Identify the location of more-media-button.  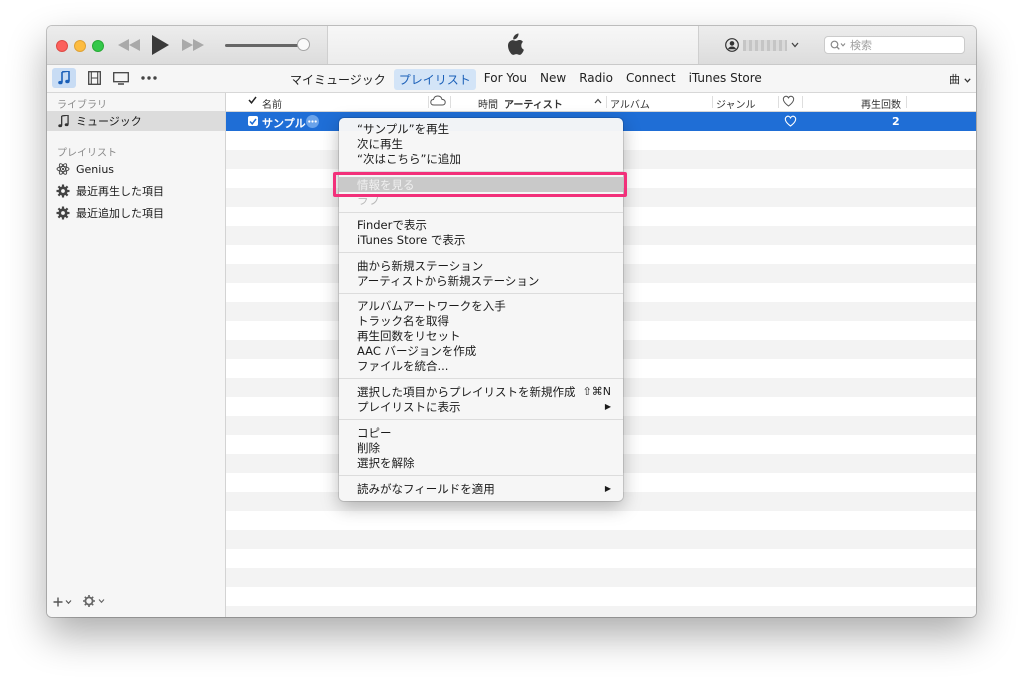
(149, 78).